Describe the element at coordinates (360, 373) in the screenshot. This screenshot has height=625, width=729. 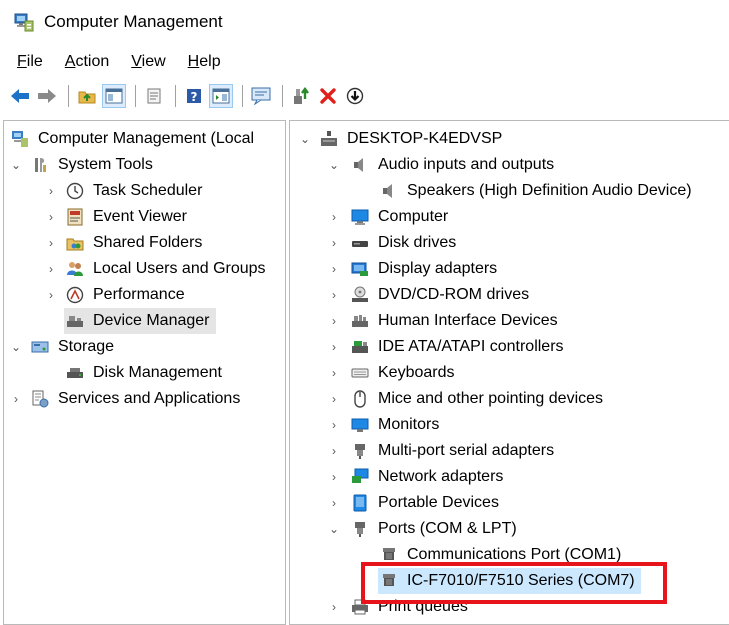
I see `keyboard-icon` at that location.